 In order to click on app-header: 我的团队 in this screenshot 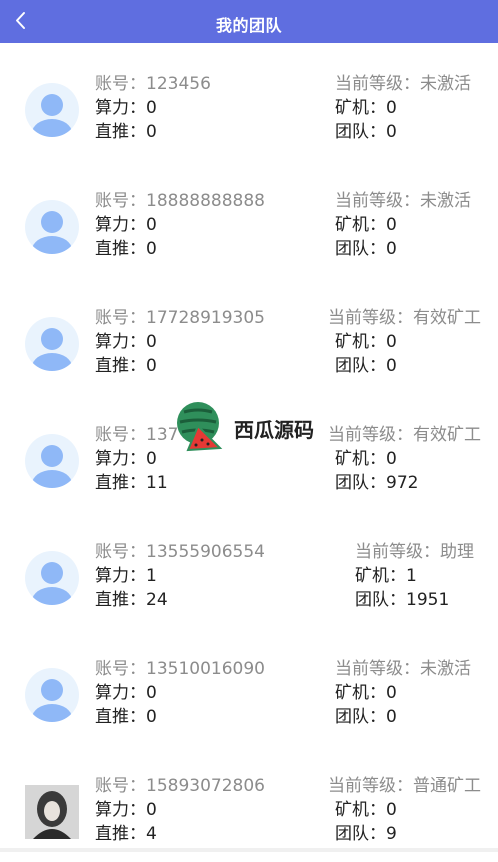, I will do `click(249, 21)`.